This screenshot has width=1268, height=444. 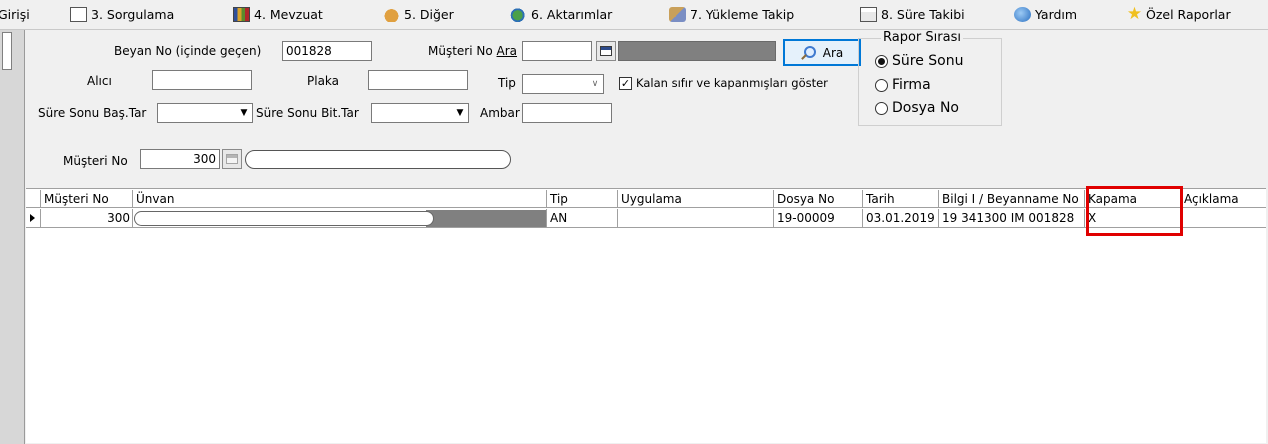 What do you see at coordinates (1188, 14) in the screenshot?
I see `menu-label: Özel Raporlar` at bounding box center [1188, 14].